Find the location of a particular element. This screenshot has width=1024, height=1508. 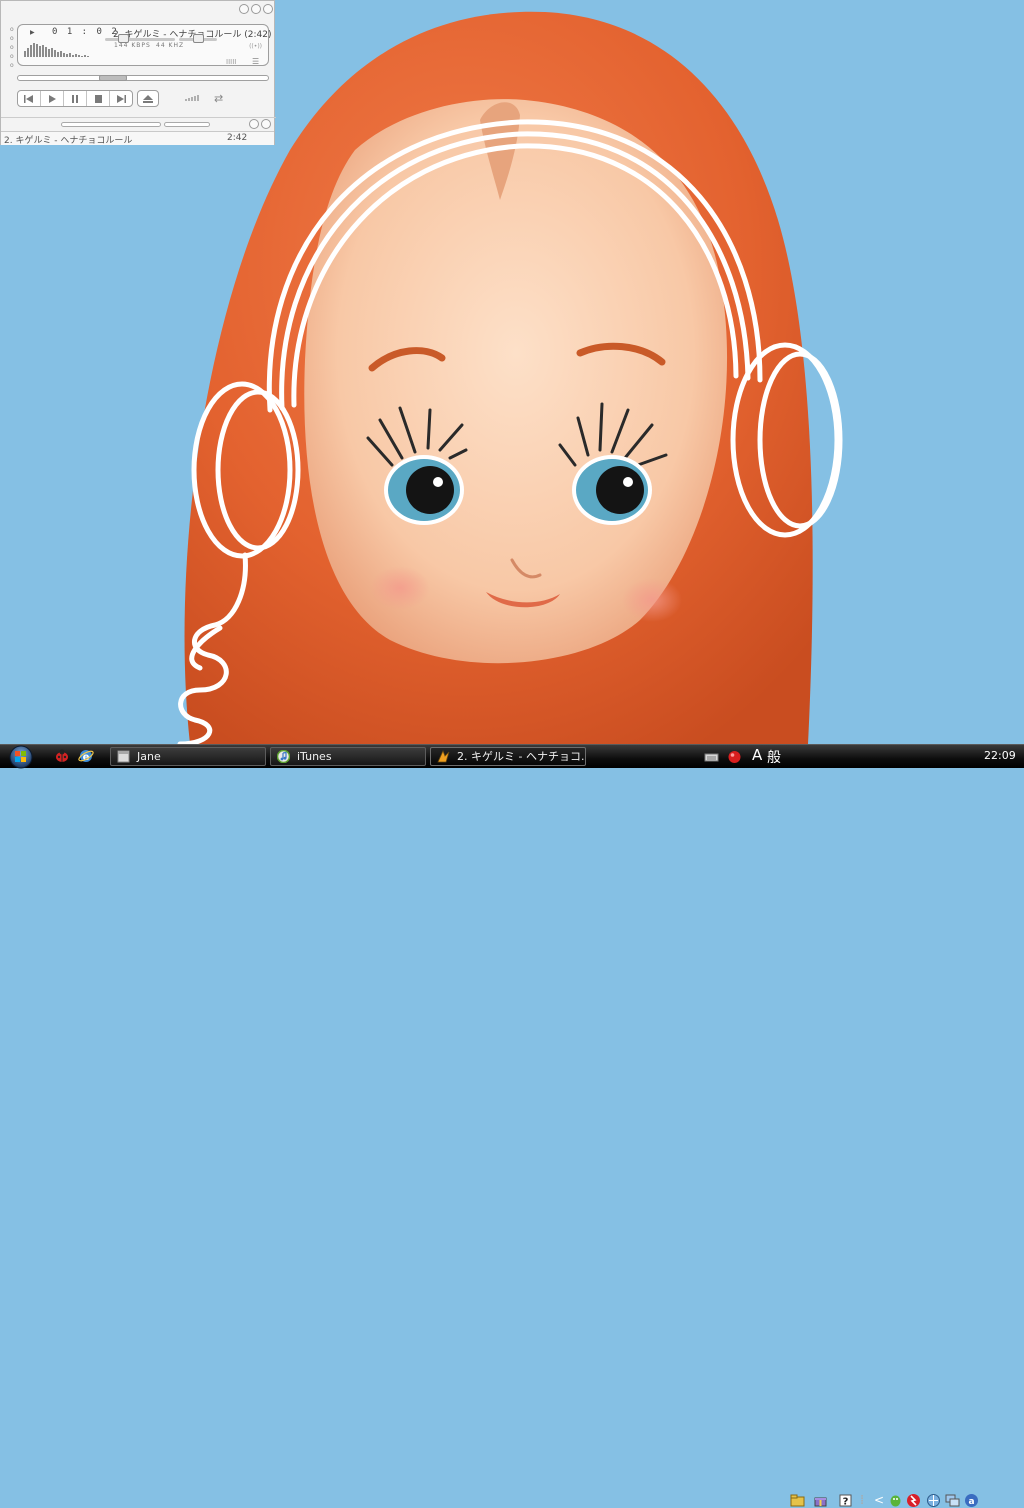

folder-icon is located at coordinates (797, 1500).